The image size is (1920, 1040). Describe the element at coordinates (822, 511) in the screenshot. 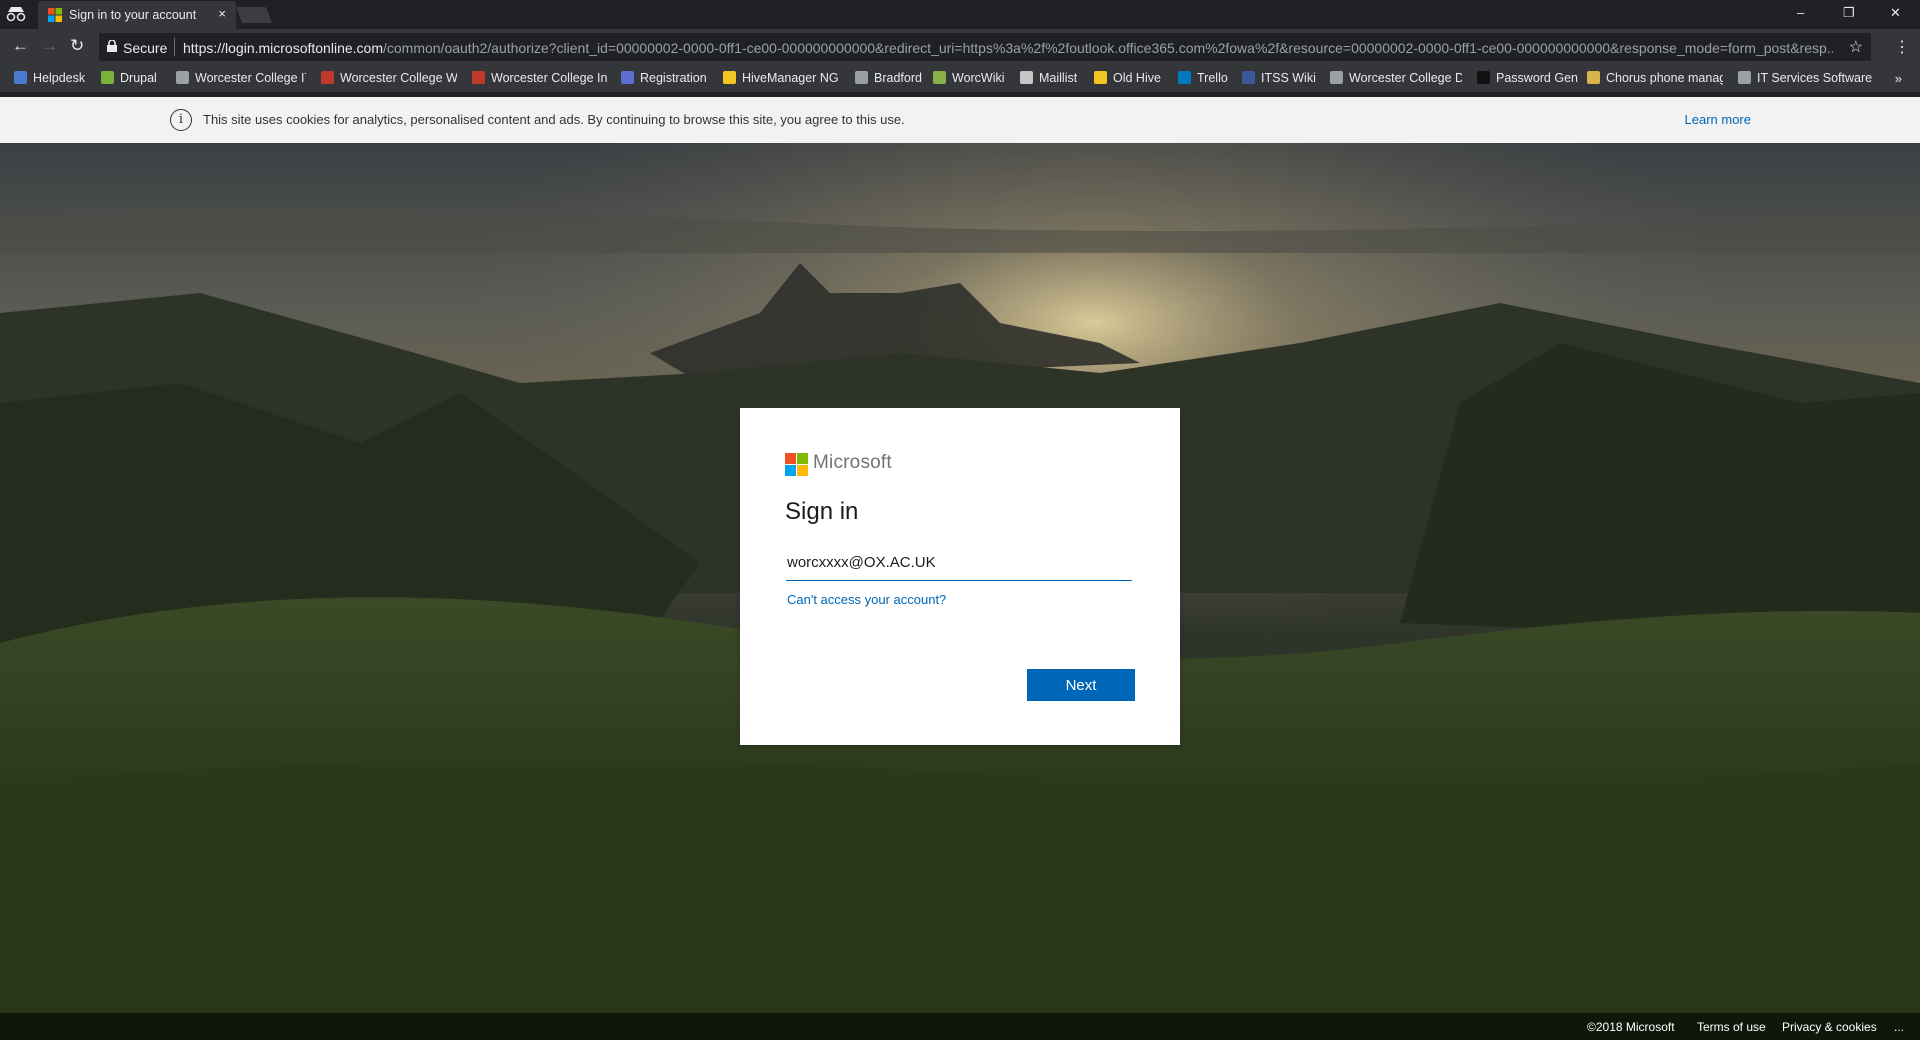

I see `page-title: Sign in` at that location.